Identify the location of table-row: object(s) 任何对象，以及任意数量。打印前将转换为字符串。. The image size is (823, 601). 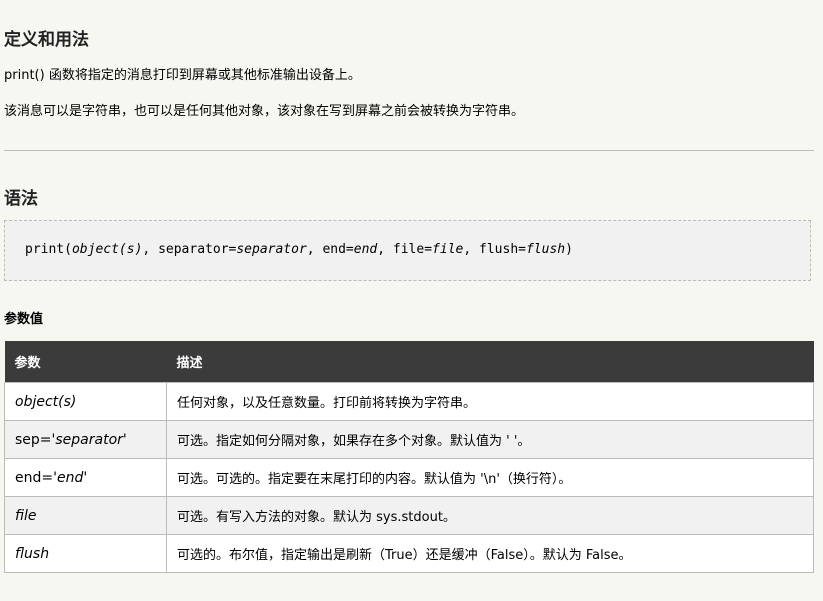
(409, 401).